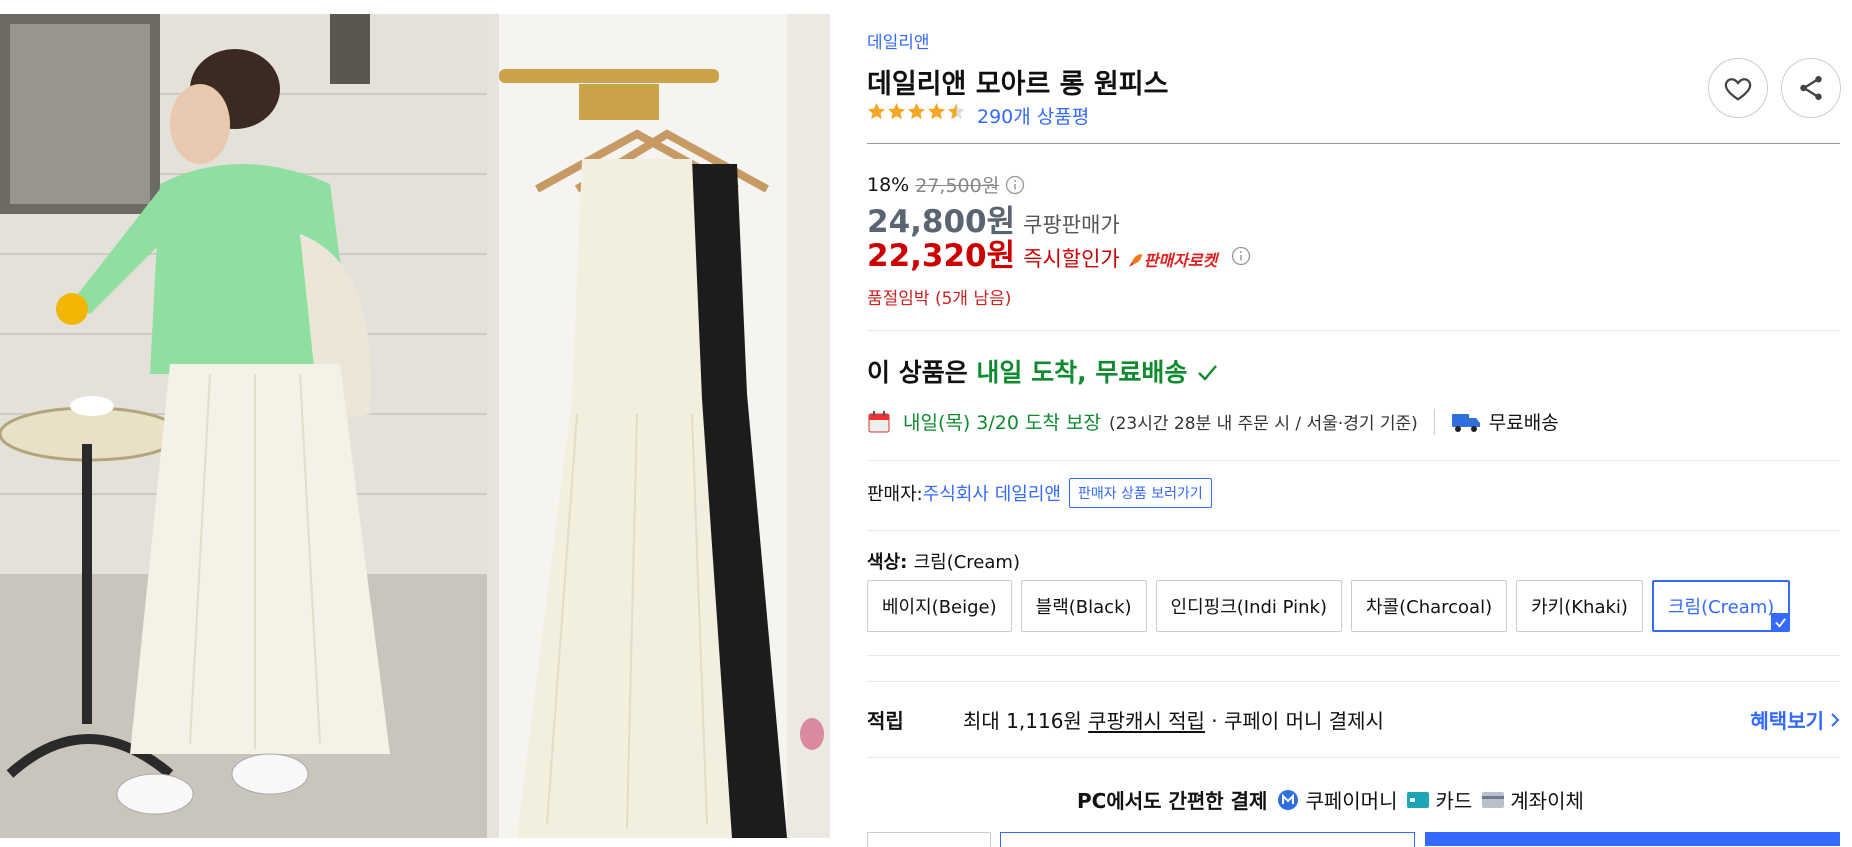 Image resolution: width=1852 pixels, height=847 pixels. Describe the element at coordinates (1547, 801) in the screenshot. I see `payment-method-bank: 계좌이체` at that location.